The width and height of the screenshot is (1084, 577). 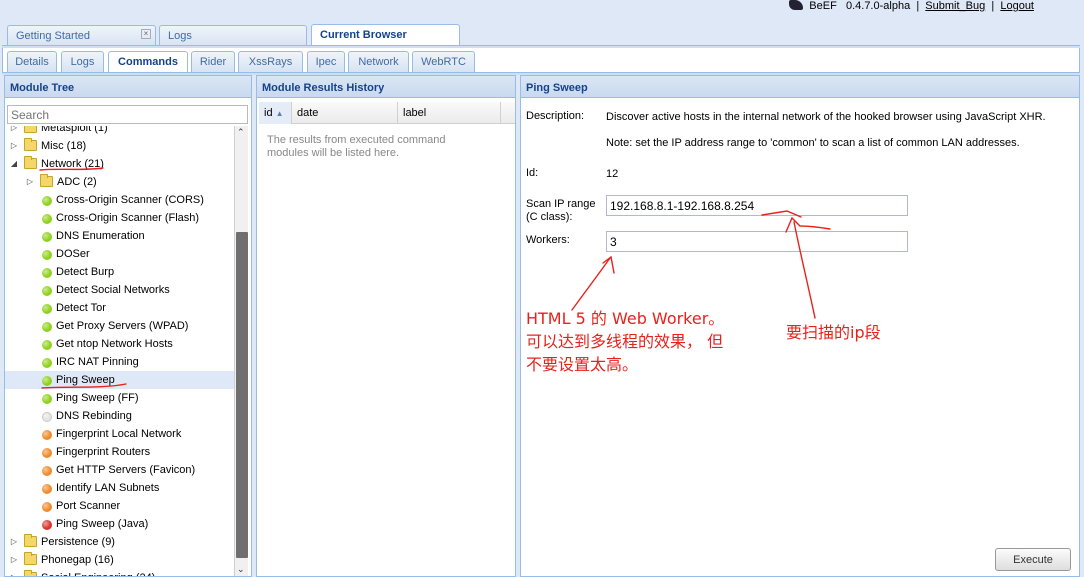 What do you see at coordinates (808, 267) in the screenshot?
I see `arrow-to-ip-range` at bounding box center [808, 267].